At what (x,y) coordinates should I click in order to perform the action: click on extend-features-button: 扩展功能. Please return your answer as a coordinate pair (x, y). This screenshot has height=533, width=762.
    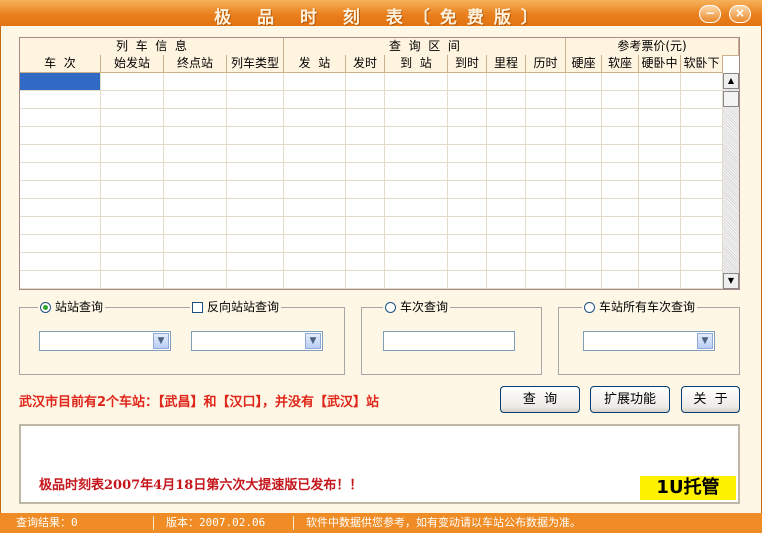
    Looking at the image, I should click on (630, 399).